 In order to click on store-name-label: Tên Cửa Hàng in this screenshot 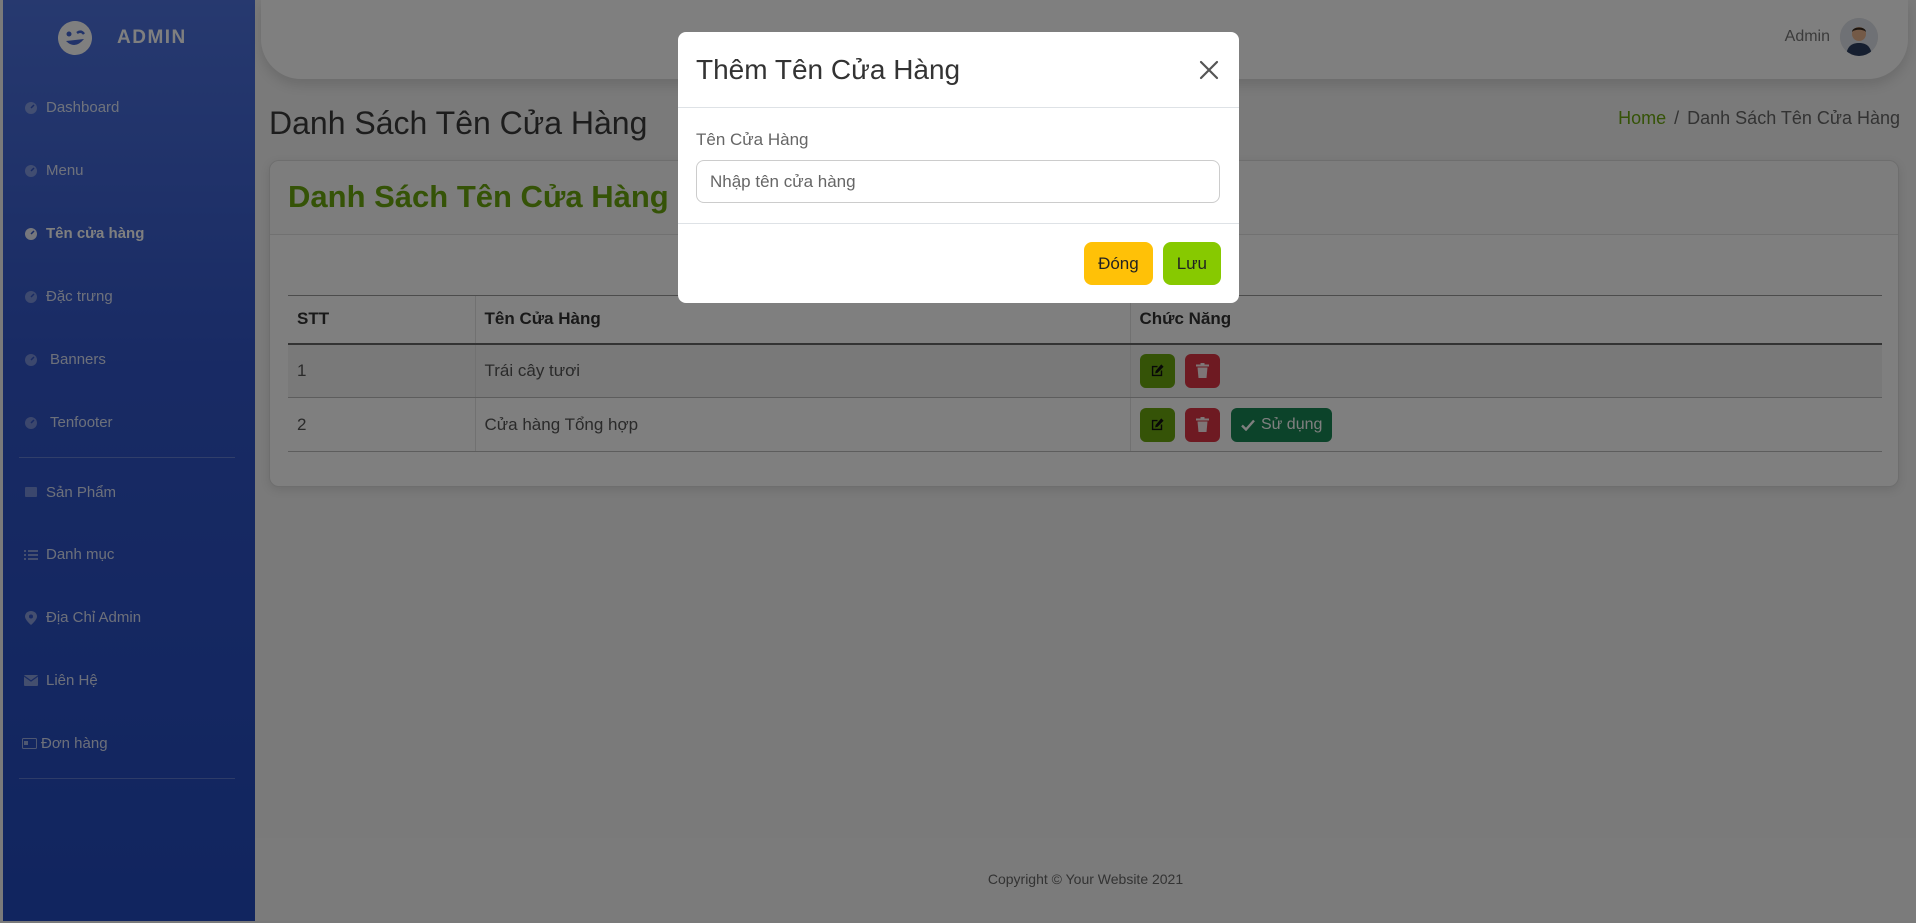, I will do `click(752, 139)`.